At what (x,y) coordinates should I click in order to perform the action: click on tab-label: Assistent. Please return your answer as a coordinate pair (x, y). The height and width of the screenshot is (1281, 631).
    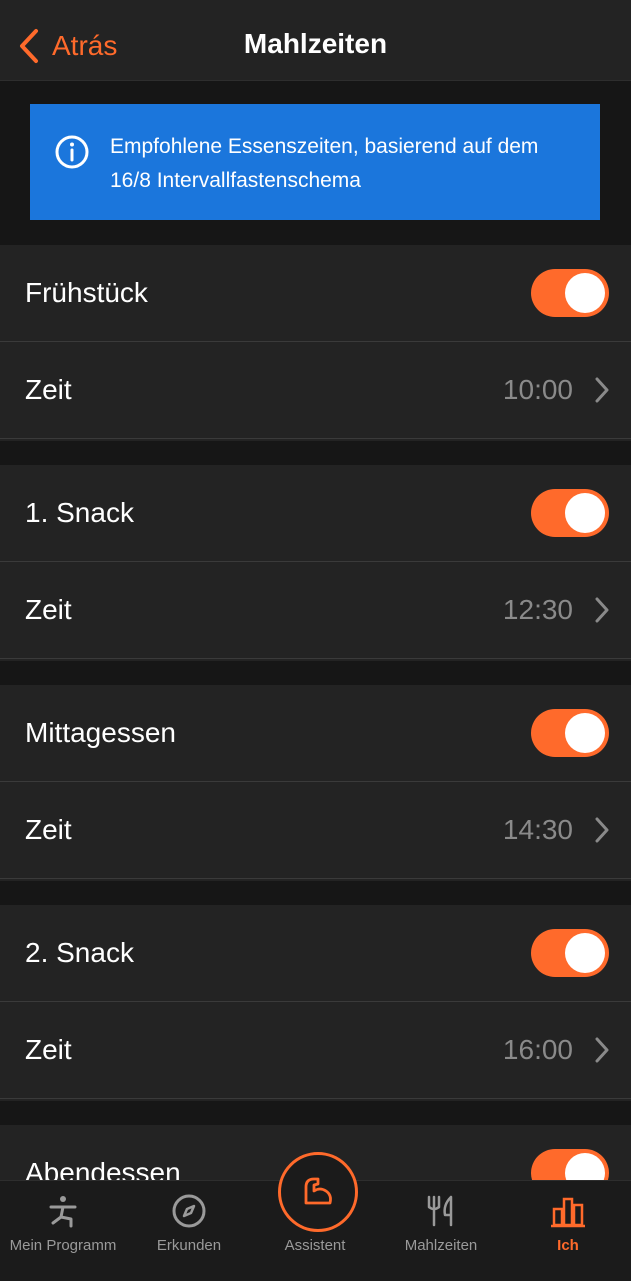
    Looking at the image, I should click on (315, 1245).